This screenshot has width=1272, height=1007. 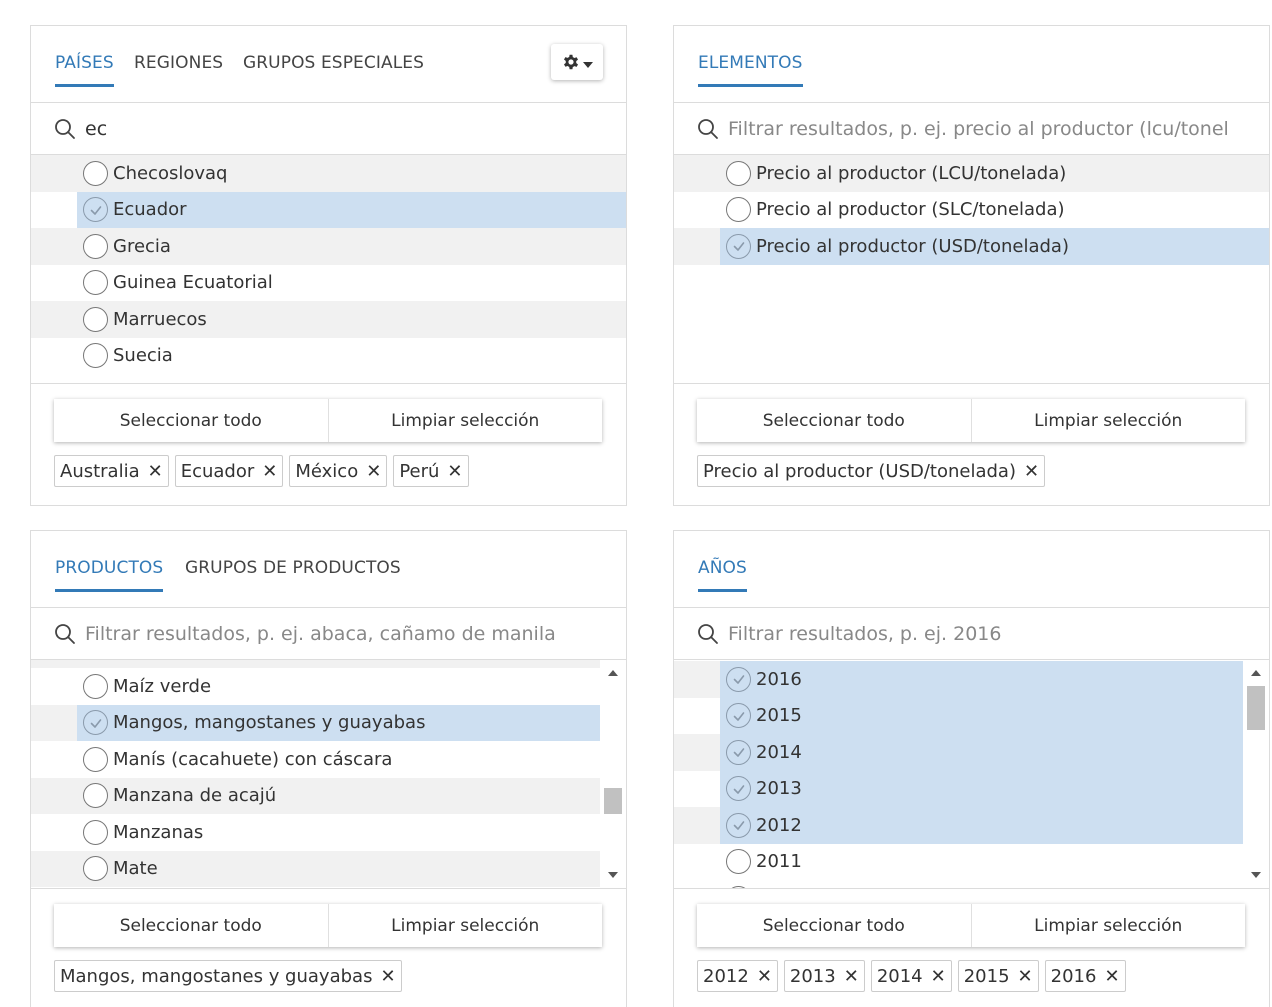 What do you see at coordinates (981, 715) in the screenshot?
I see `list-item: 2015` at bounding box center [981, 715].